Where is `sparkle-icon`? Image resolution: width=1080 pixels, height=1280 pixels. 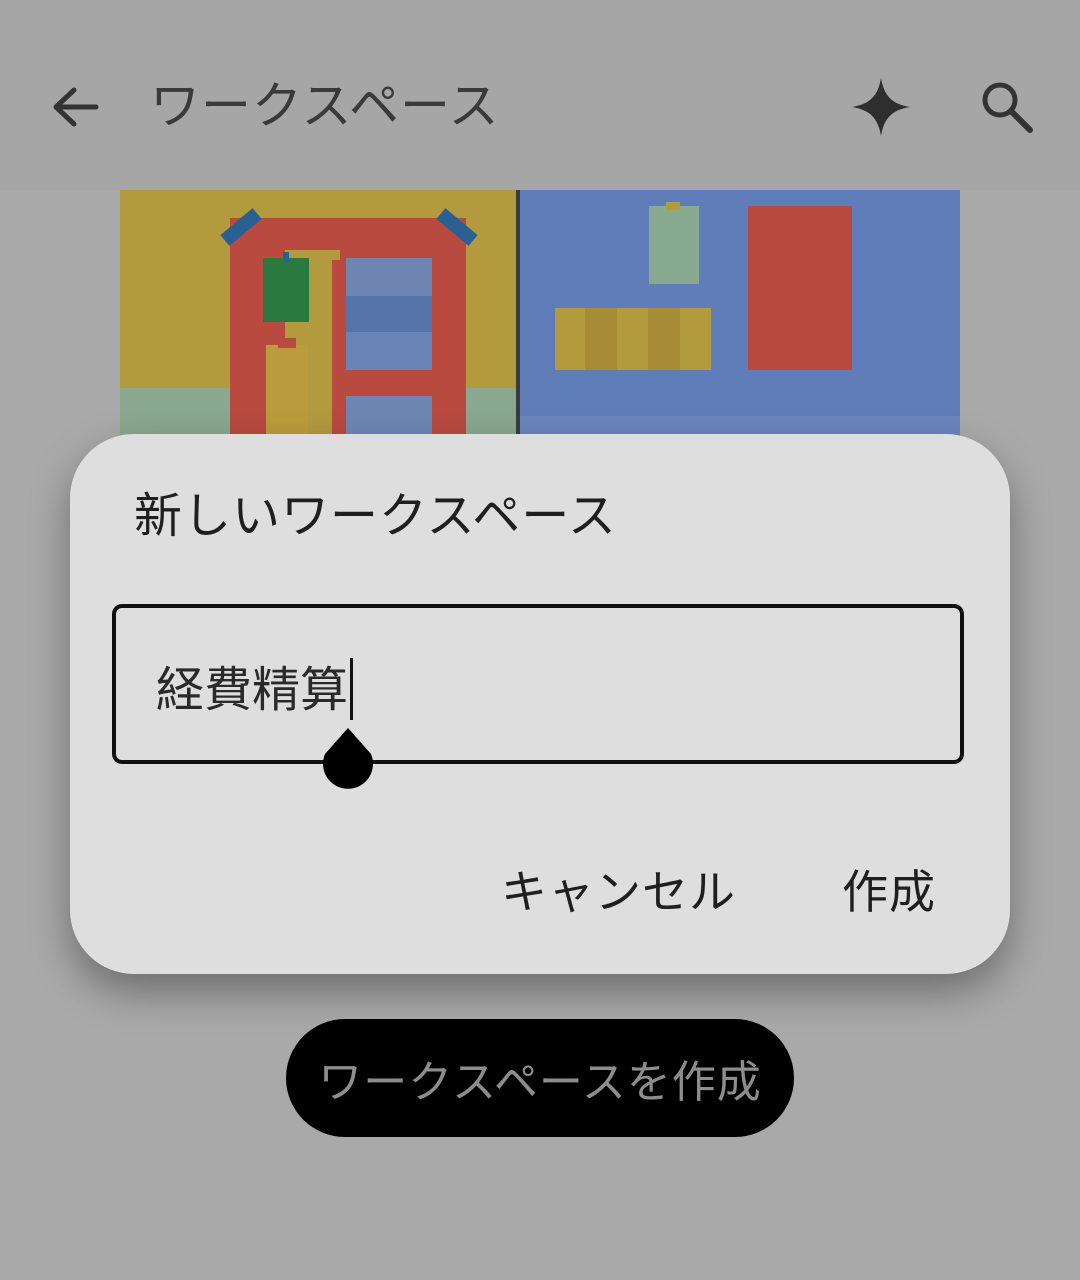
sparkle-icon is located at coordinates (881, 107).